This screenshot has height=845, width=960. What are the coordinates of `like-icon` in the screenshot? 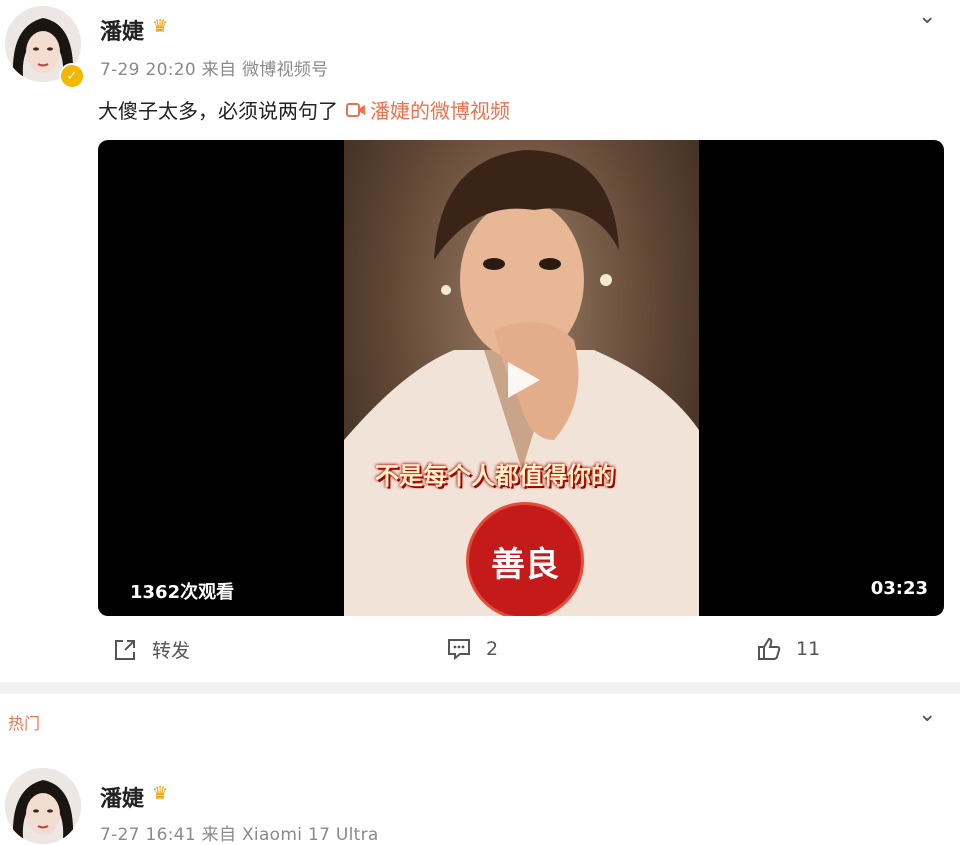 It's located at (769, 649).